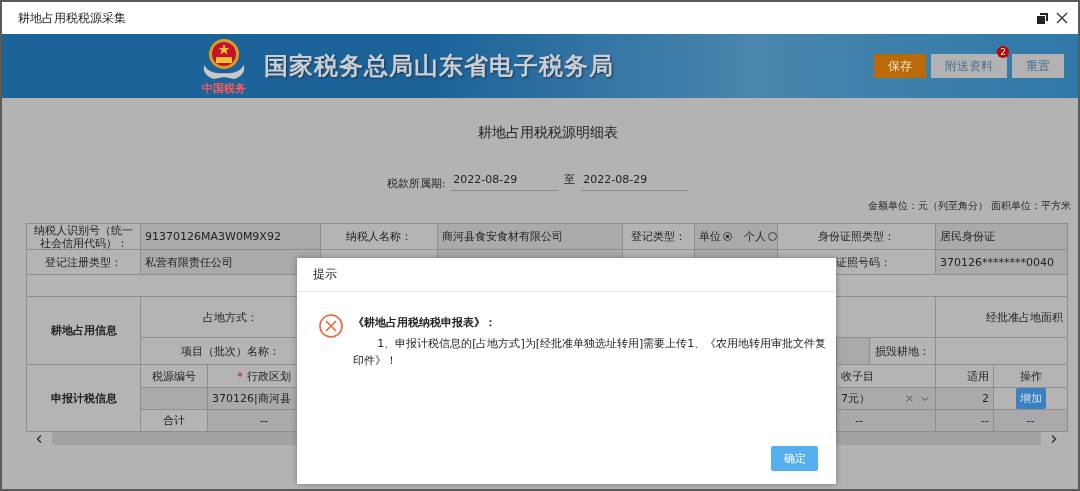 Image resolution: width=1080 pixels, height=491 pixels. What do you see at coordinates (1031, 376) in the screenshot?
I see `column-header: 操作` at bounding box center [1031, 376].